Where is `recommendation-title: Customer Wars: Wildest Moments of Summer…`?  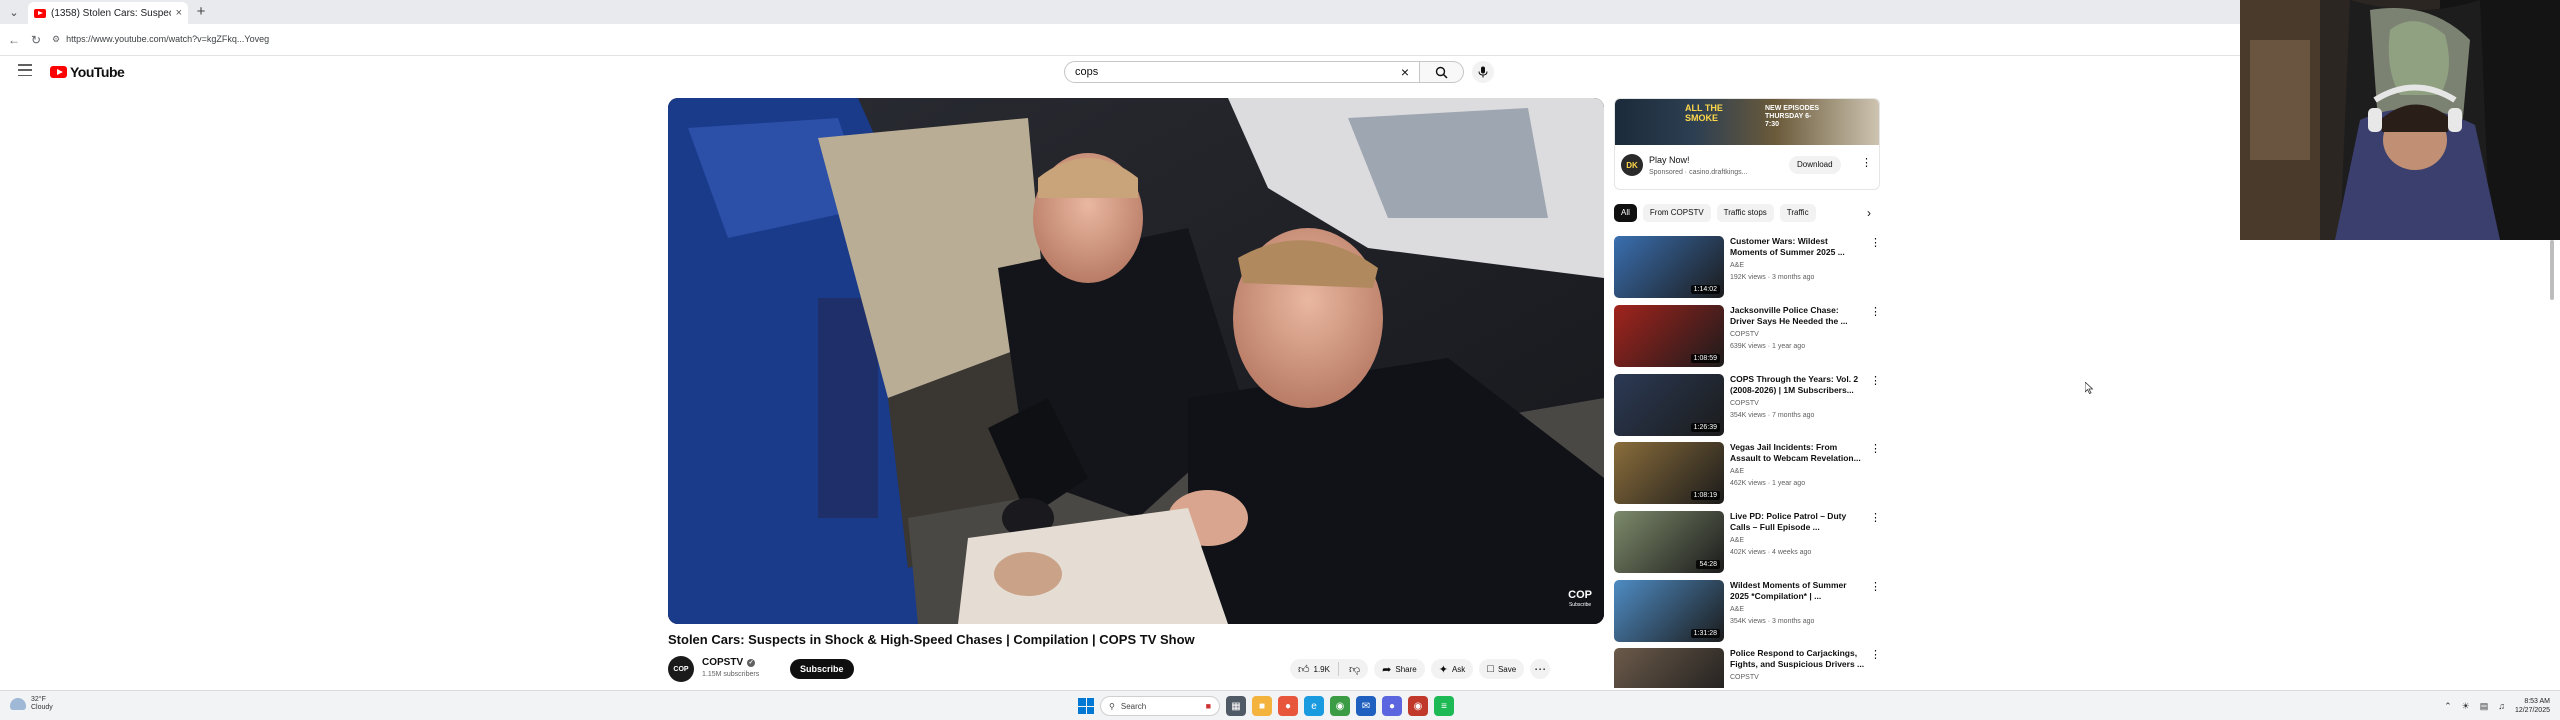 recommendation-title: Customer Wars: Wildest Moments of Summer… is located at coordinates (1797, 247).